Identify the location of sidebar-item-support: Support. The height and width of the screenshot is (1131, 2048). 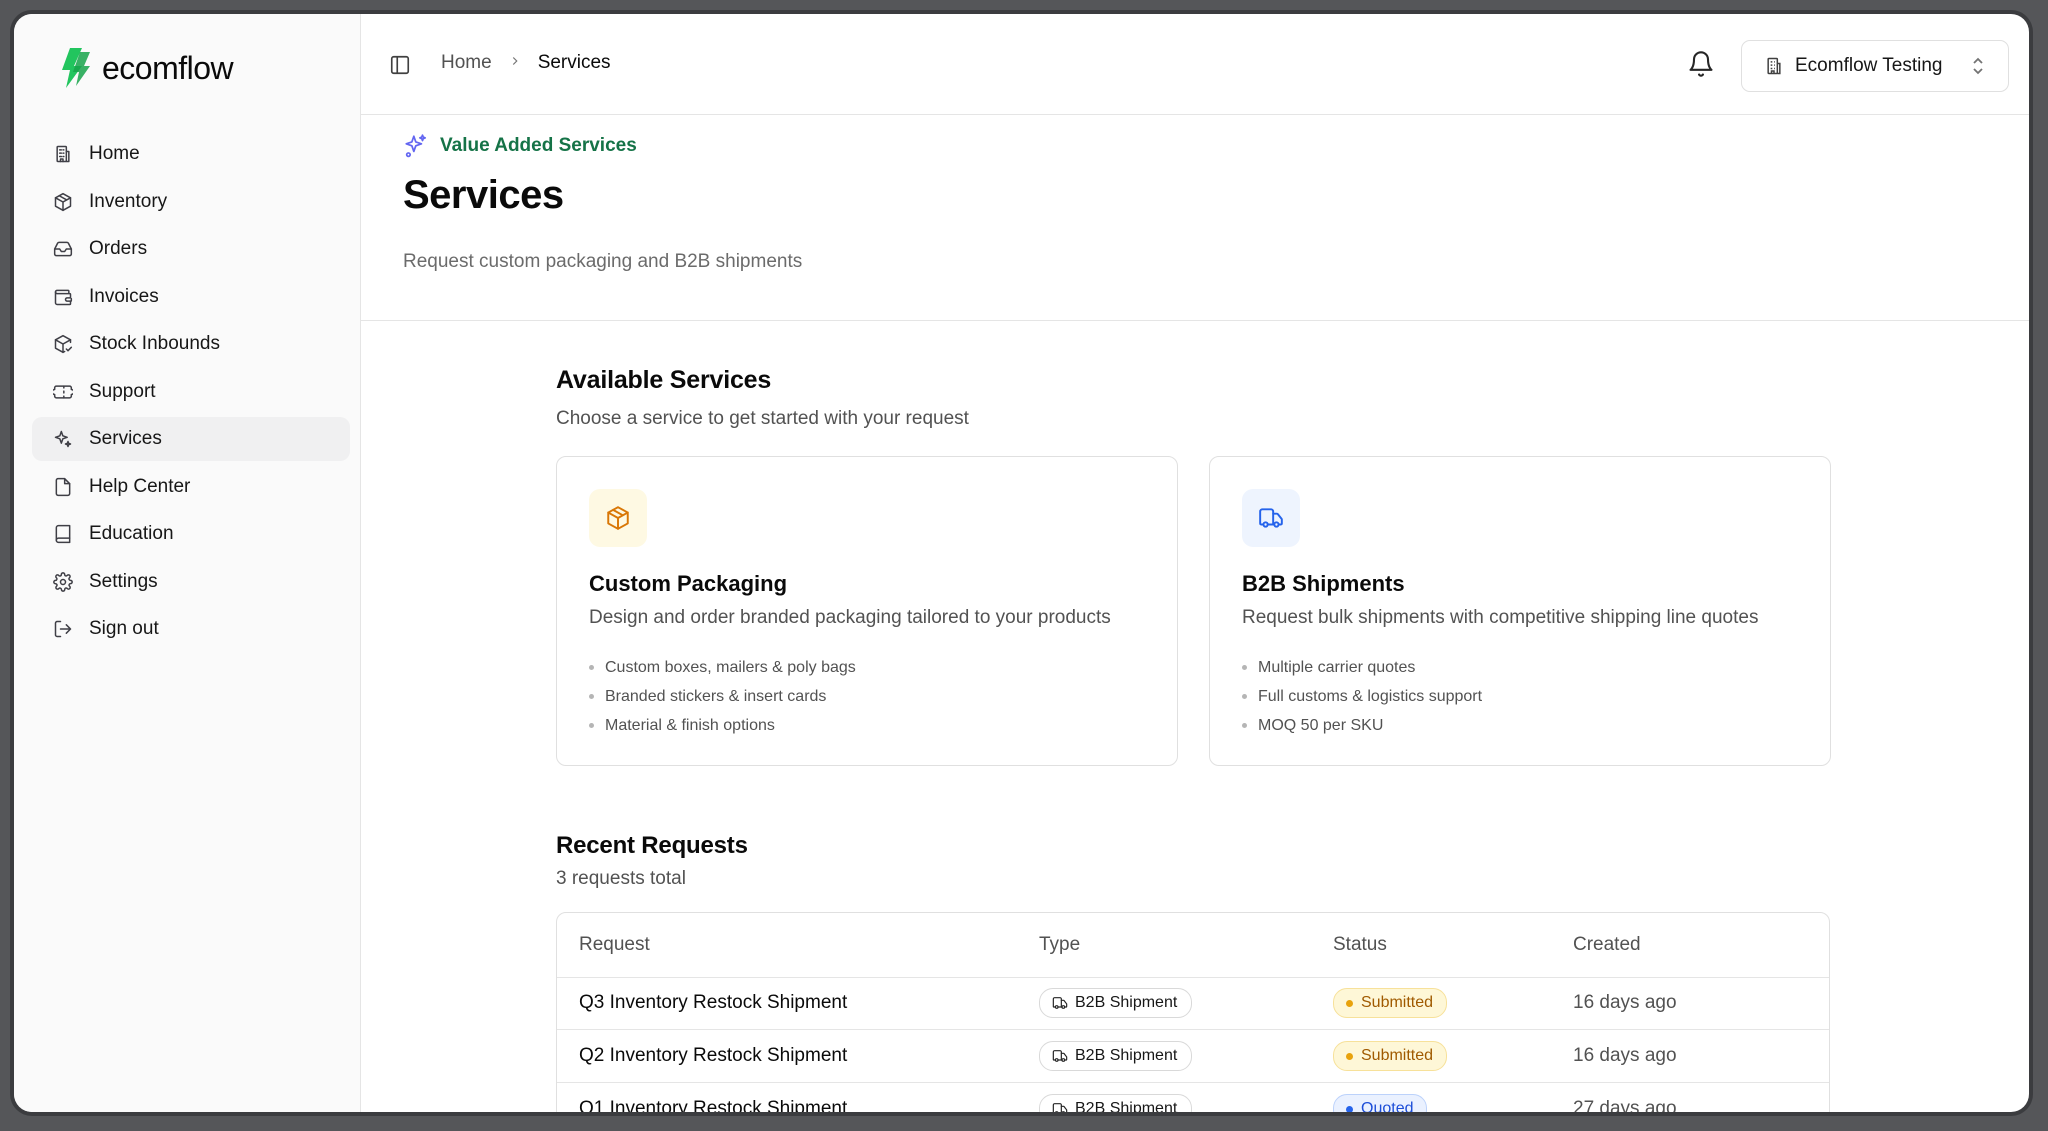
(191, 392).